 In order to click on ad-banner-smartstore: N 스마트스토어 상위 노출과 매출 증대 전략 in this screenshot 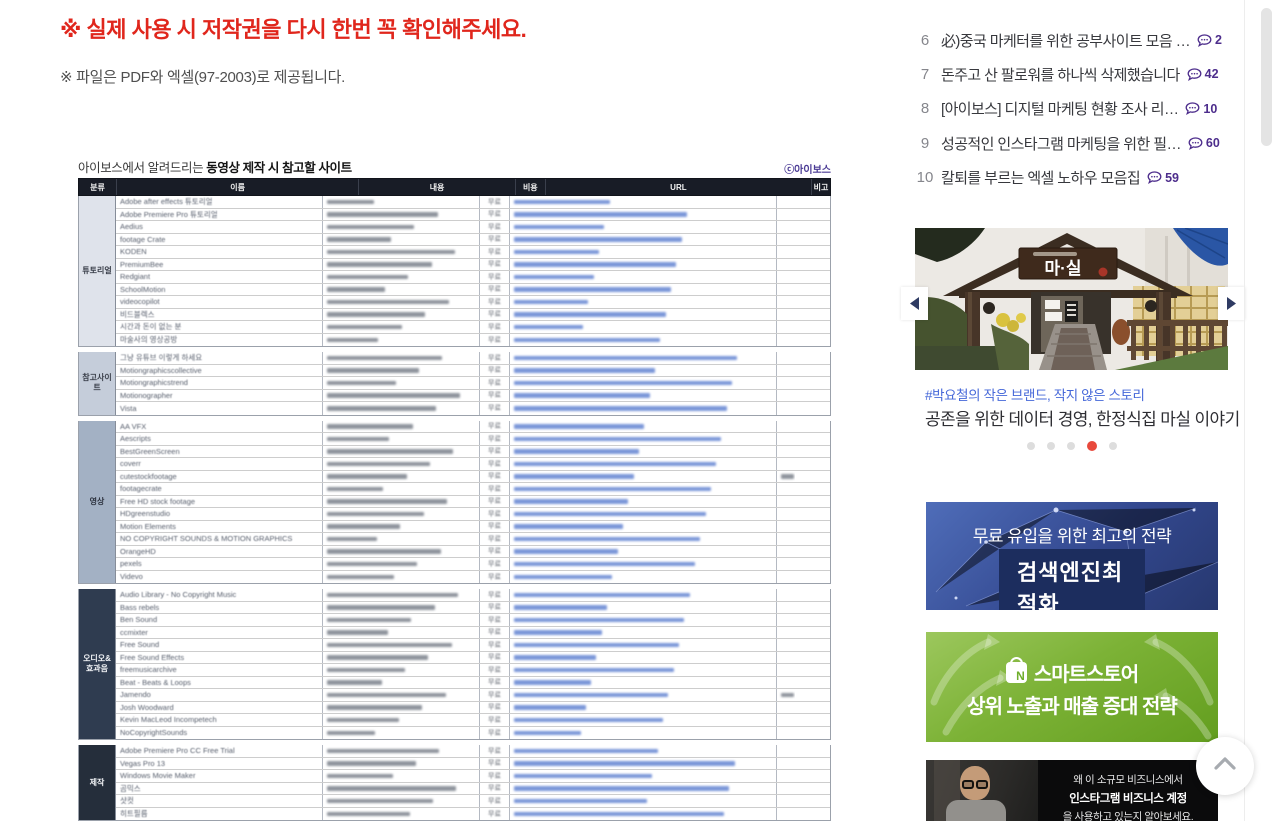, I will do `click(1072, 687)`.